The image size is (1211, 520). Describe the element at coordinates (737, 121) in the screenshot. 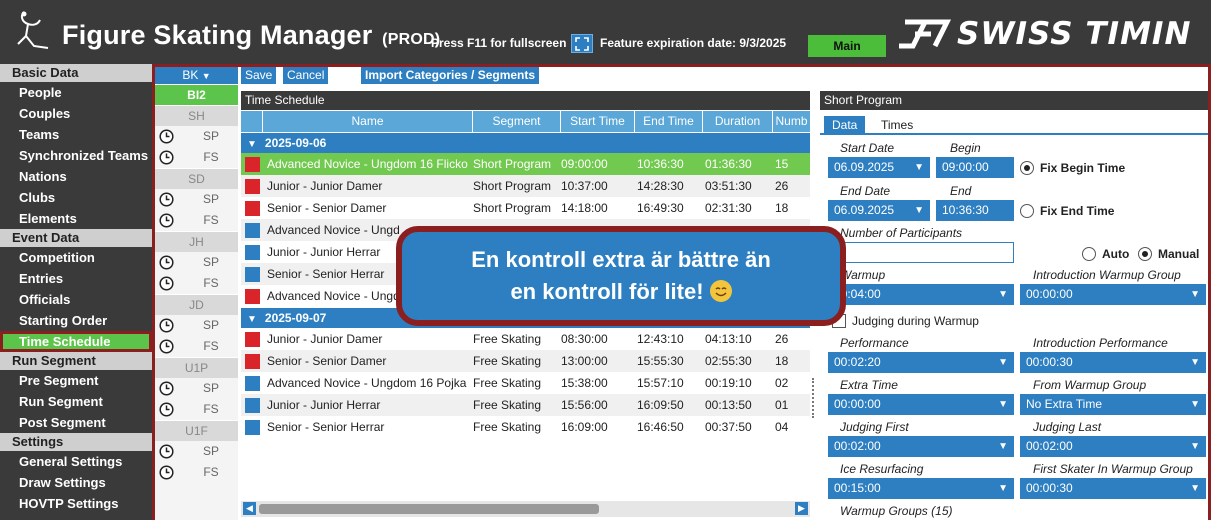

I see `column-duration: Duration` at that location.